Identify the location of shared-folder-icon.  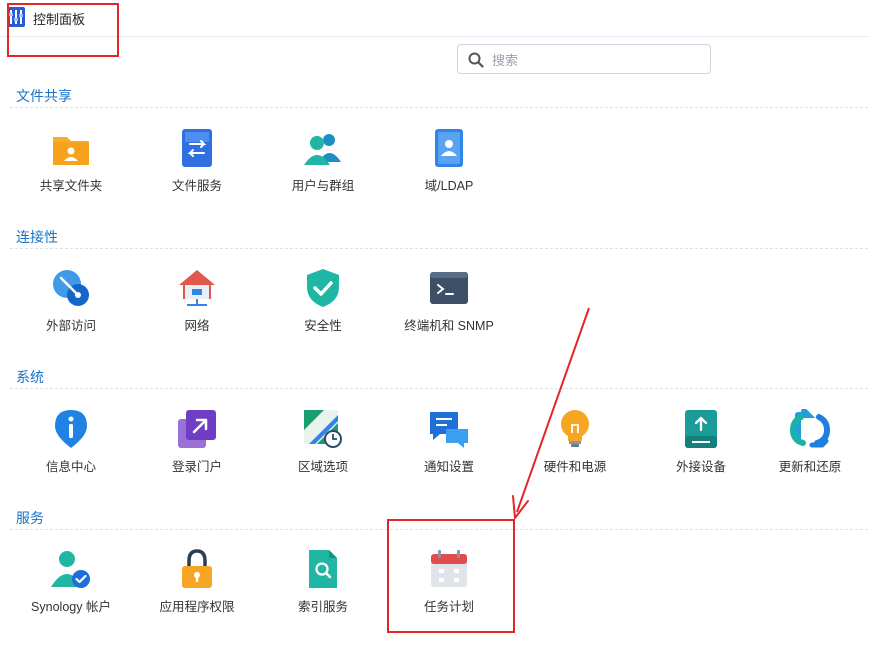
(71, 151).